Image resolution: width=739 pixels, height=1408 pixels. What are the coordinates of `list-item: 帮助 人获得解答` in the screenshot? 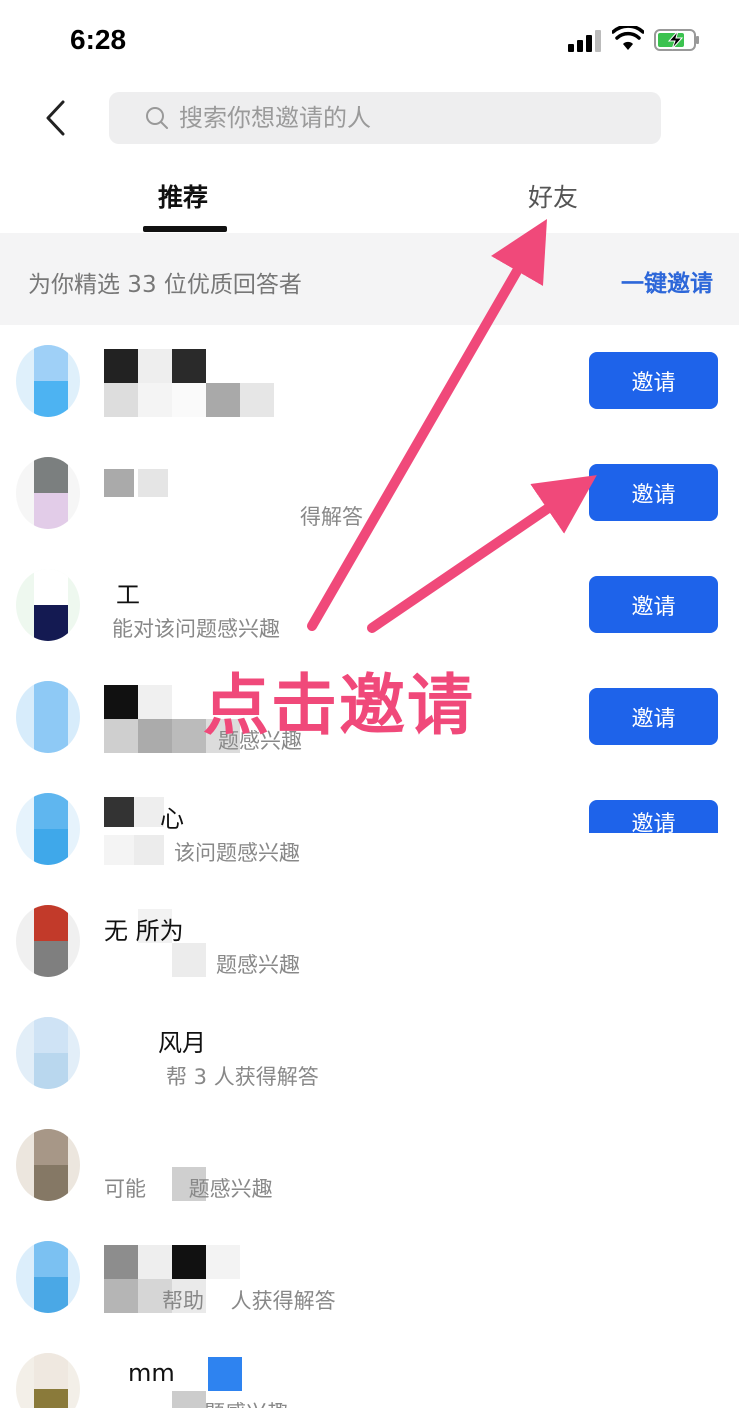 It's located at (369, 1277).